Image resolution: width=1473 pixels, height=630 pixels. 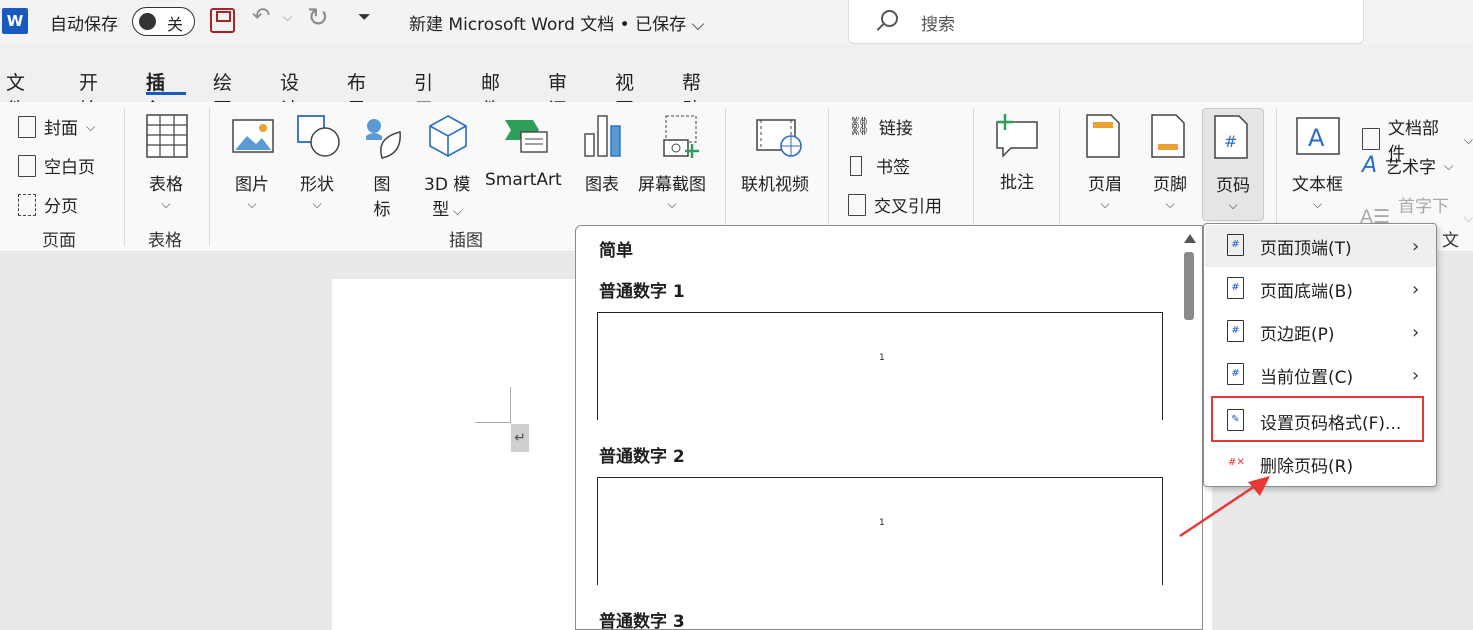 I want to click on gallery-item-title: 普通数字 3, so click(x=642, y=621).